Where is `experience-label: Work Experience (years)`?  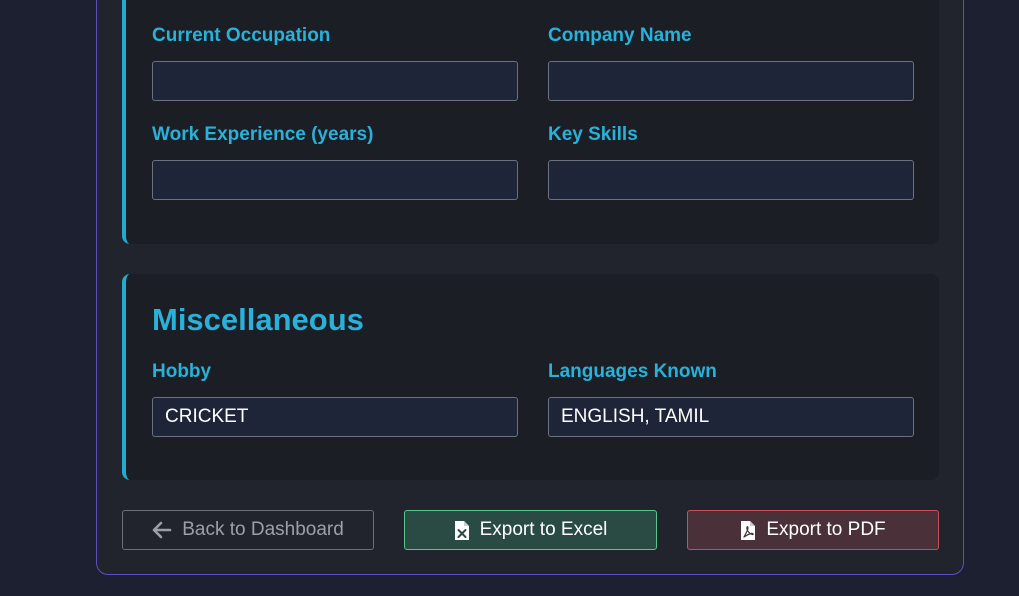 experience-label: Work Experience (years) is located at coordinates (263, 134).